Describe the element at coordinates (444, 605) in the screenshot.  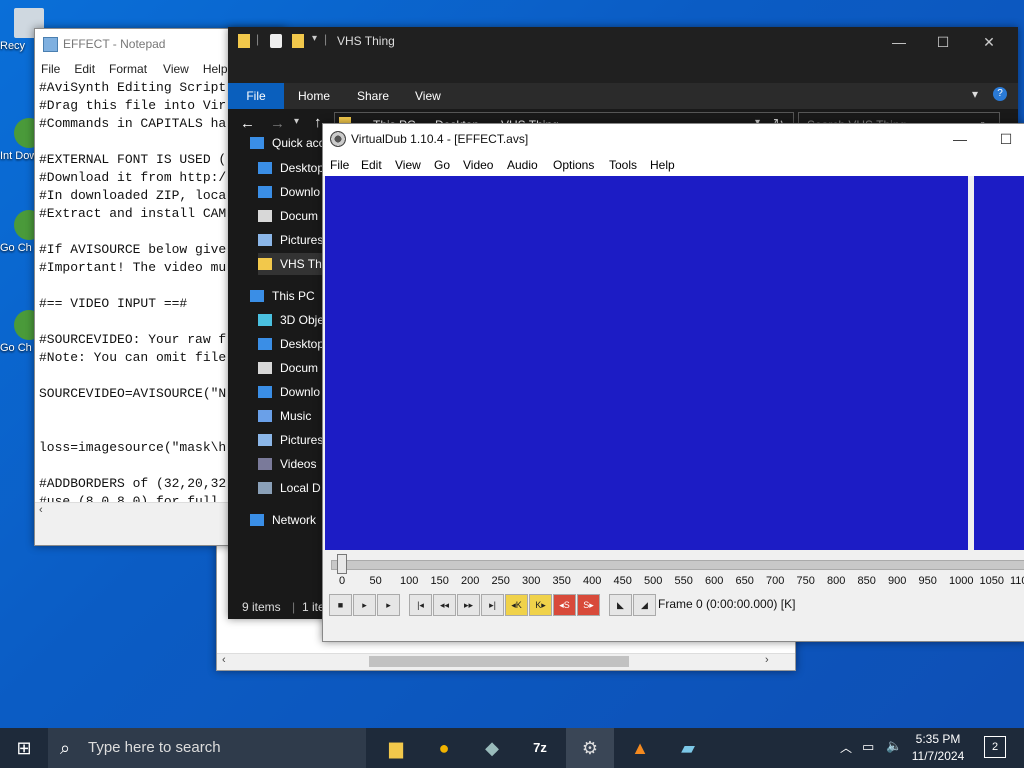
I see `previous-frame-button: ◂◂` at that location.